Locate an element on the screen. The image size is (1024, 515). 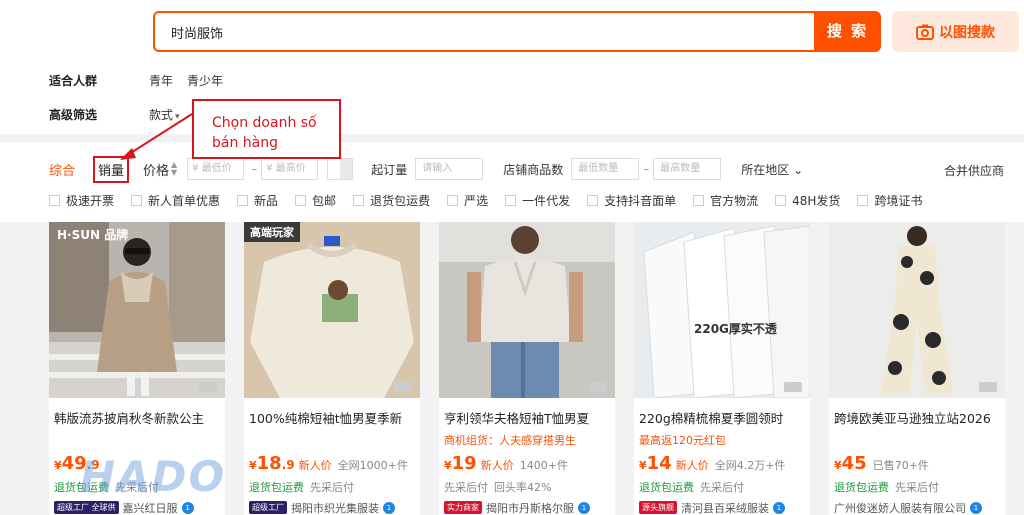
shop-line: 广州俊迷娇人服装有限公司 1 is located at coordinates (908, 507).